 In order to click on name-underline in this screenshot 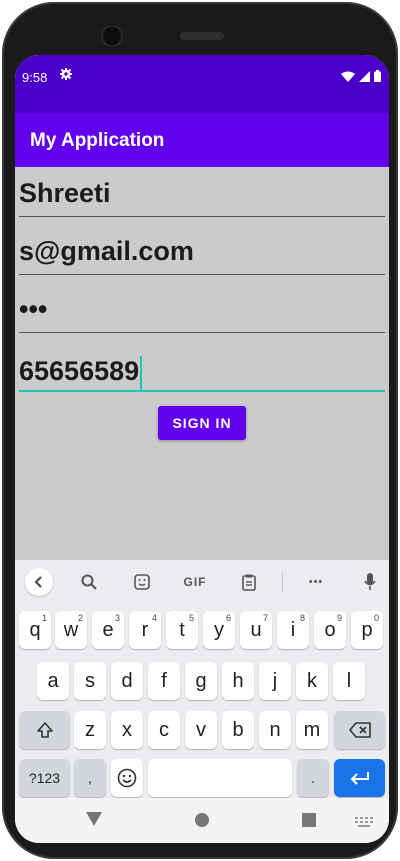, I will do `click(202, 216)`.